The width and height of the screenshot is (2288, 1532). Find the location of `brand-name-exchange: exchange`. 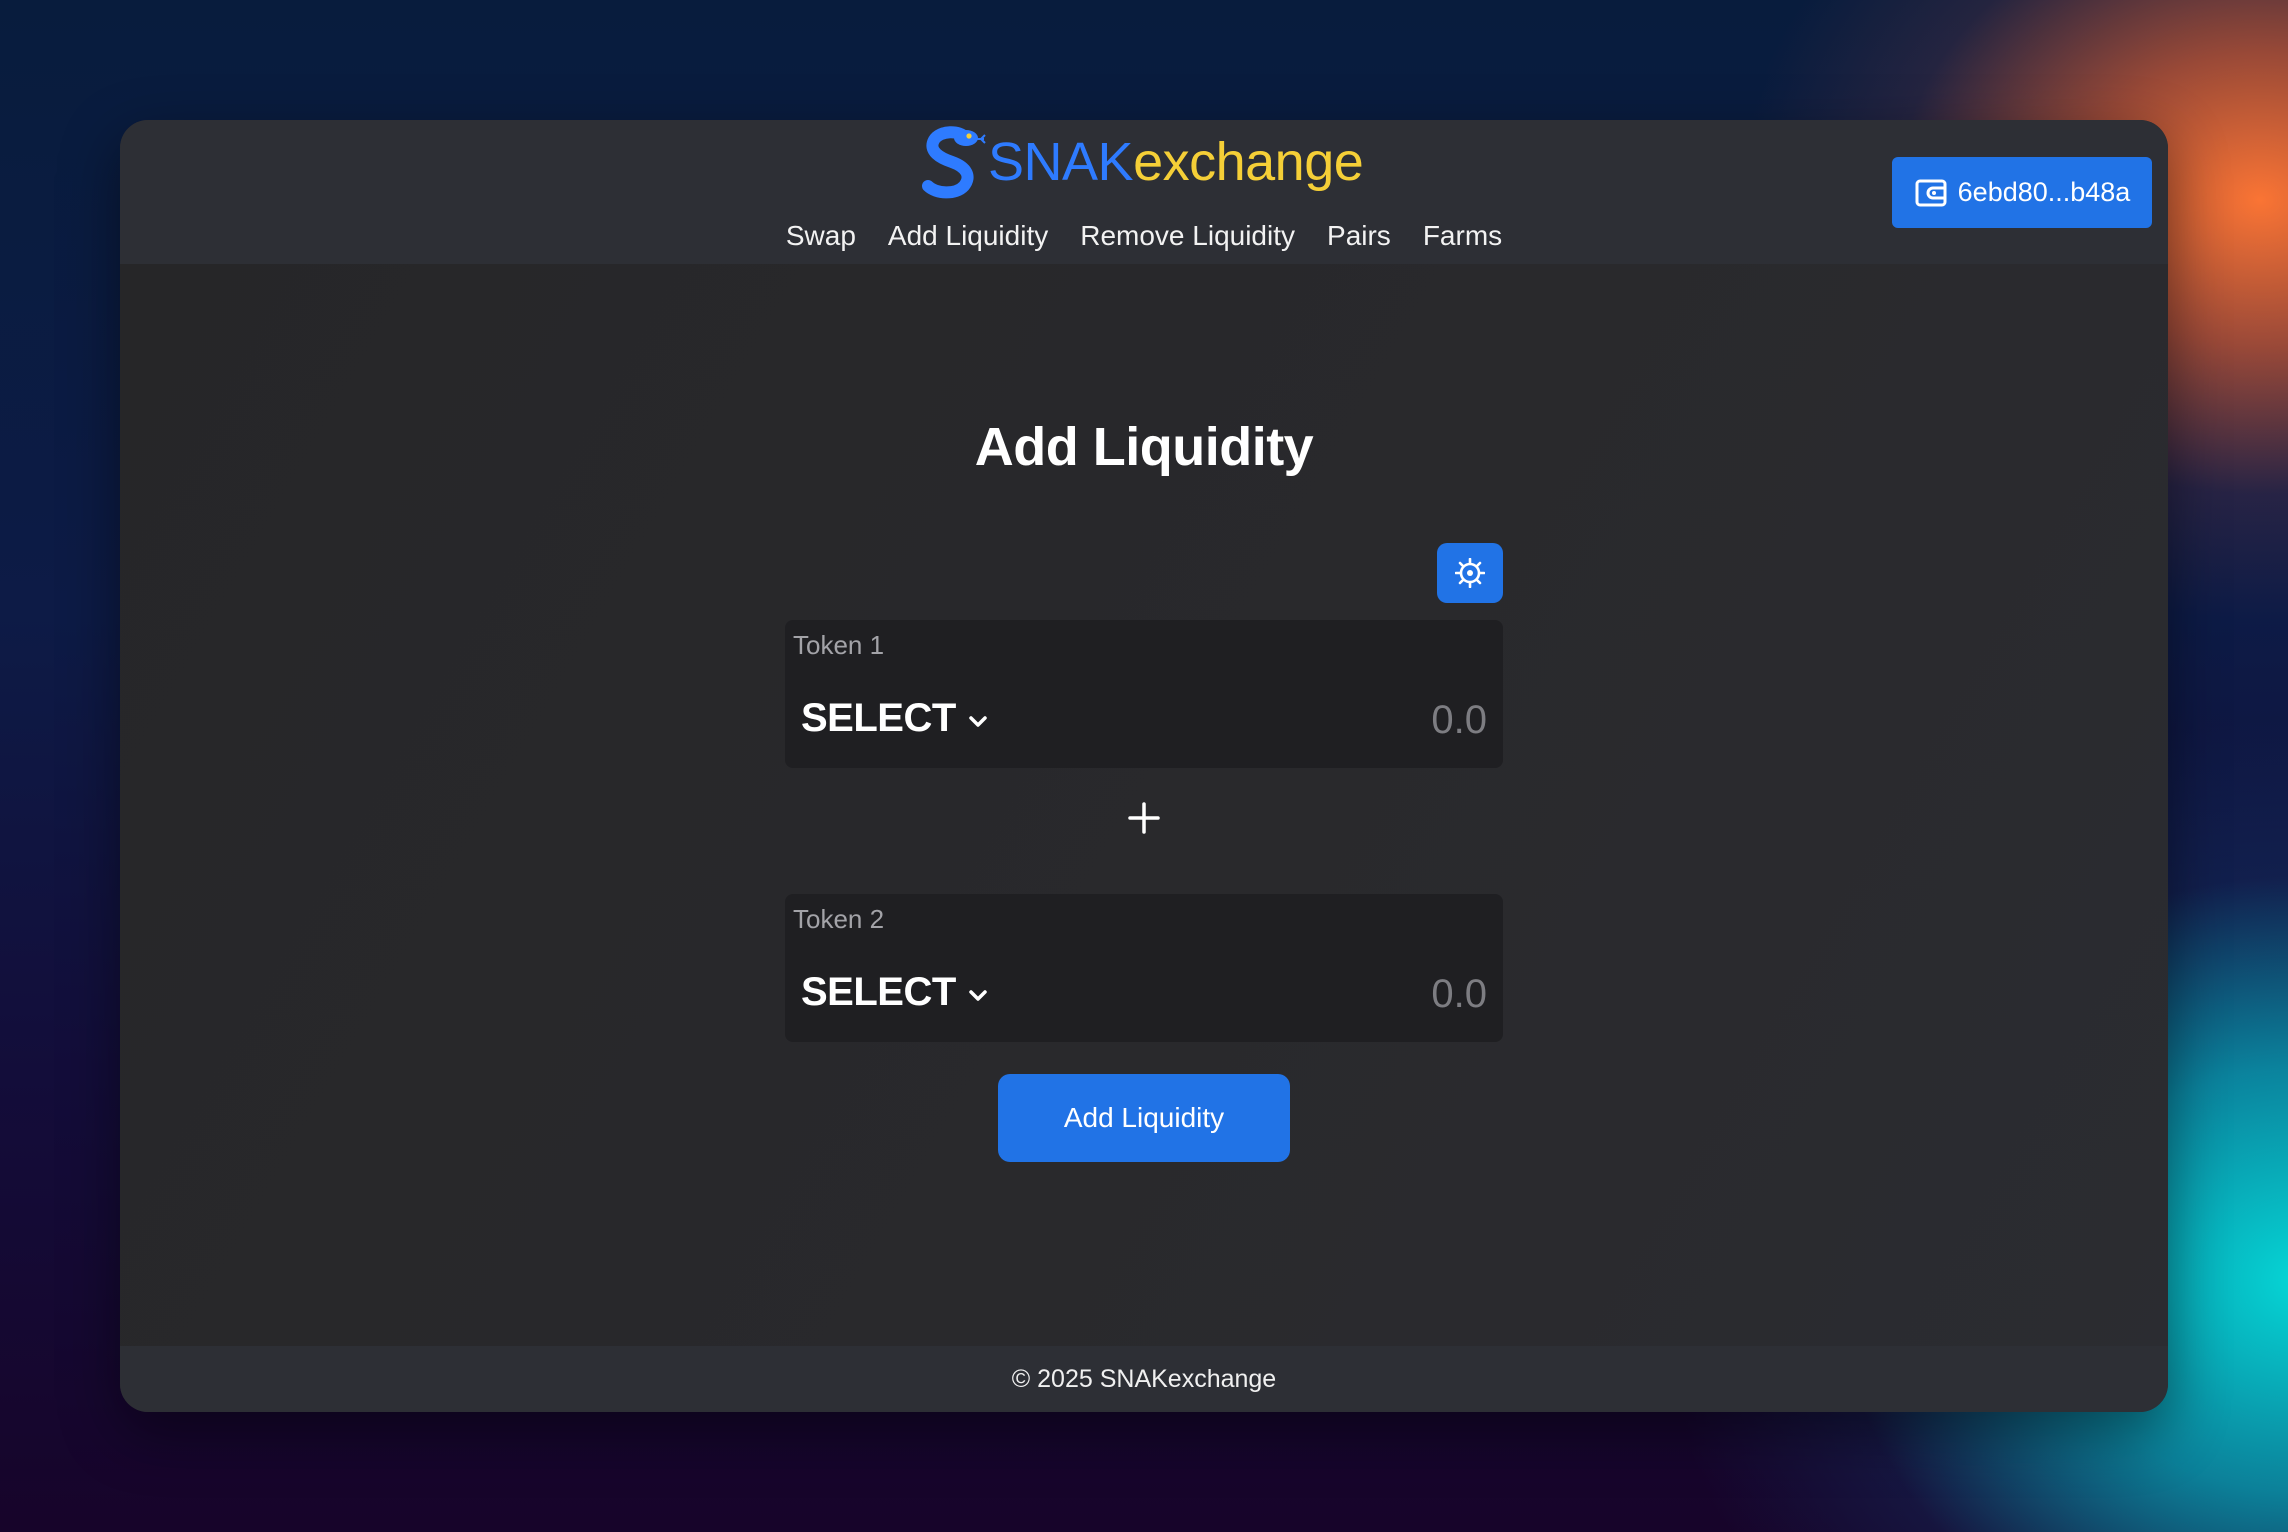

brand-name-exchange: exchange is located at coordinates (1248, 162).